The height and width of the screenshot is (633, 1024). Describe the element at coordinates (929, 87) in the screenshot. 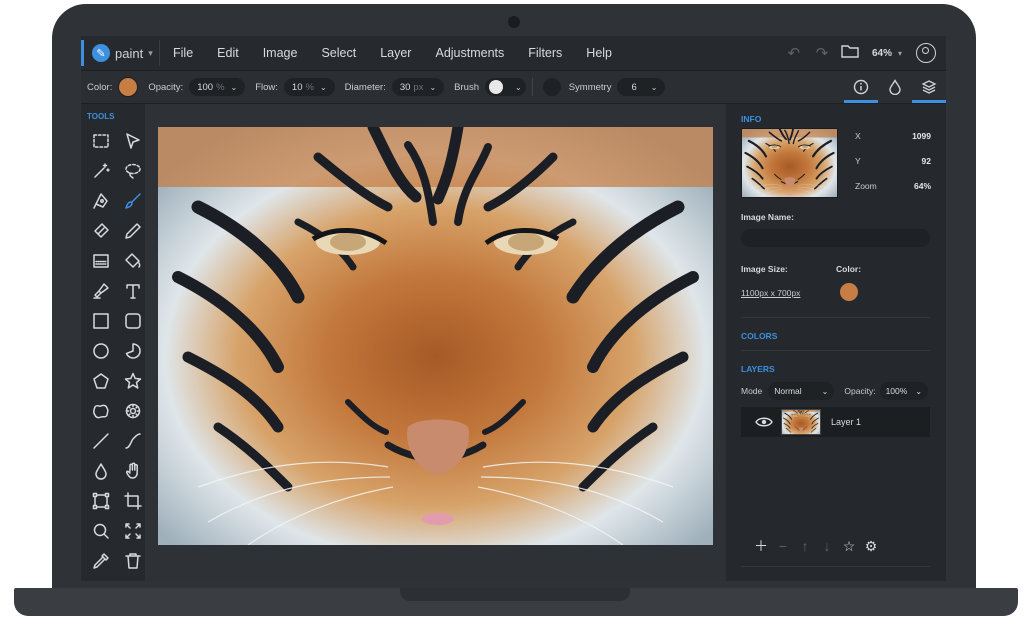

I see `tab-layers` at that location.